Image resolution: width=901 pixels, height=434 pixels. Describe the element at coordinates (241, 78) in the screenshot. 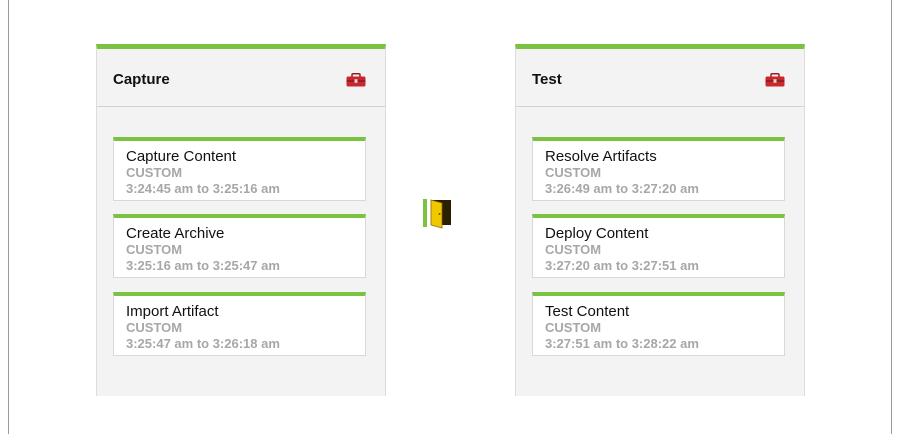

I see `stage-header: Capture` at that location.